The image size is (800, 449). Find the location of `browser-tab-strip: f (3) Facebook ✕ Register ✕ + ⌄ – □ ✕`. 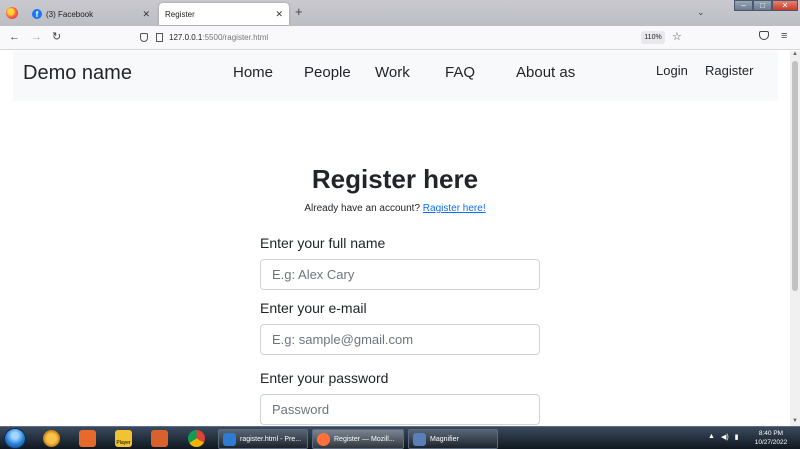

browser-tab-strip: f (3) Facebook ✕ Register ✕ + ⌄ – □ ✕ is located at coordinates (400, 13).